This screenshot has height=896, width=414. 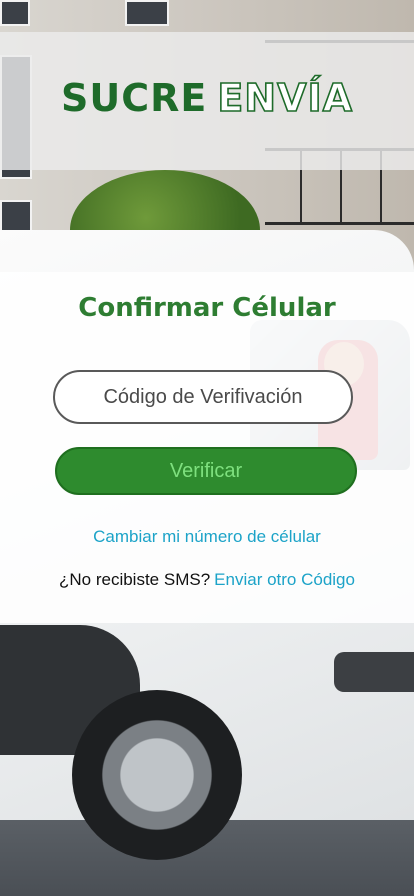 What do you see at coordinates (203, 397) in the screenshot?
I see `verification-code-input` at bounding box center [203, 397].